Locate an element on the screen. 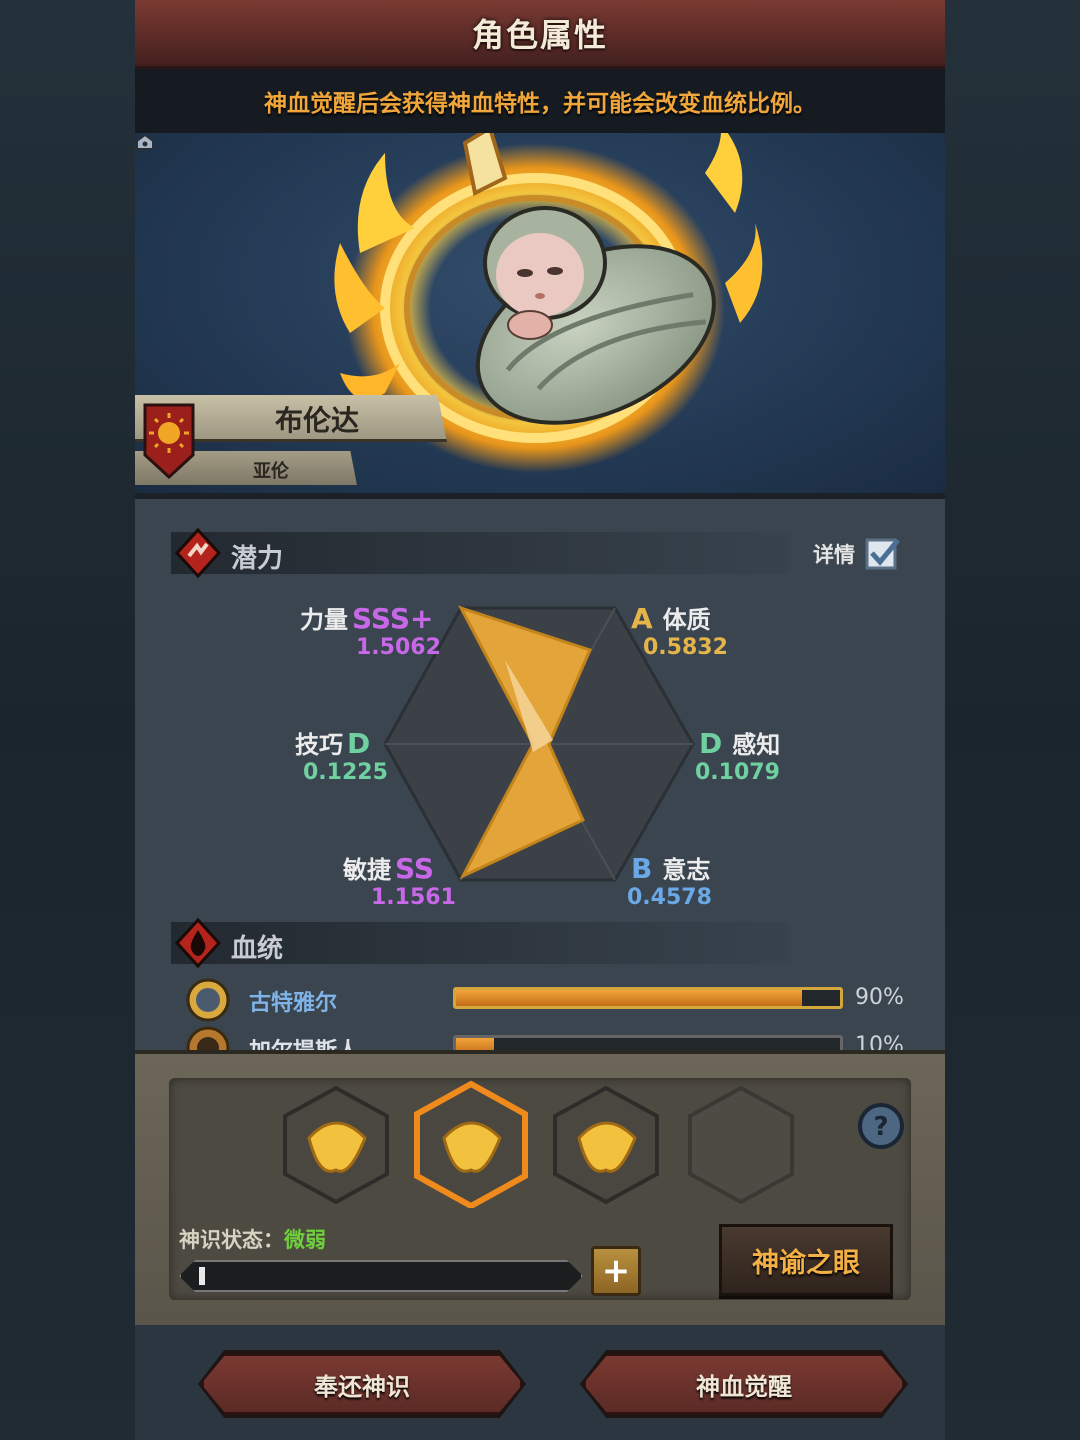 This screenshot has width=1080, height=1440. stat-skill-name: 技巧 is located at coordinates (319, 745).